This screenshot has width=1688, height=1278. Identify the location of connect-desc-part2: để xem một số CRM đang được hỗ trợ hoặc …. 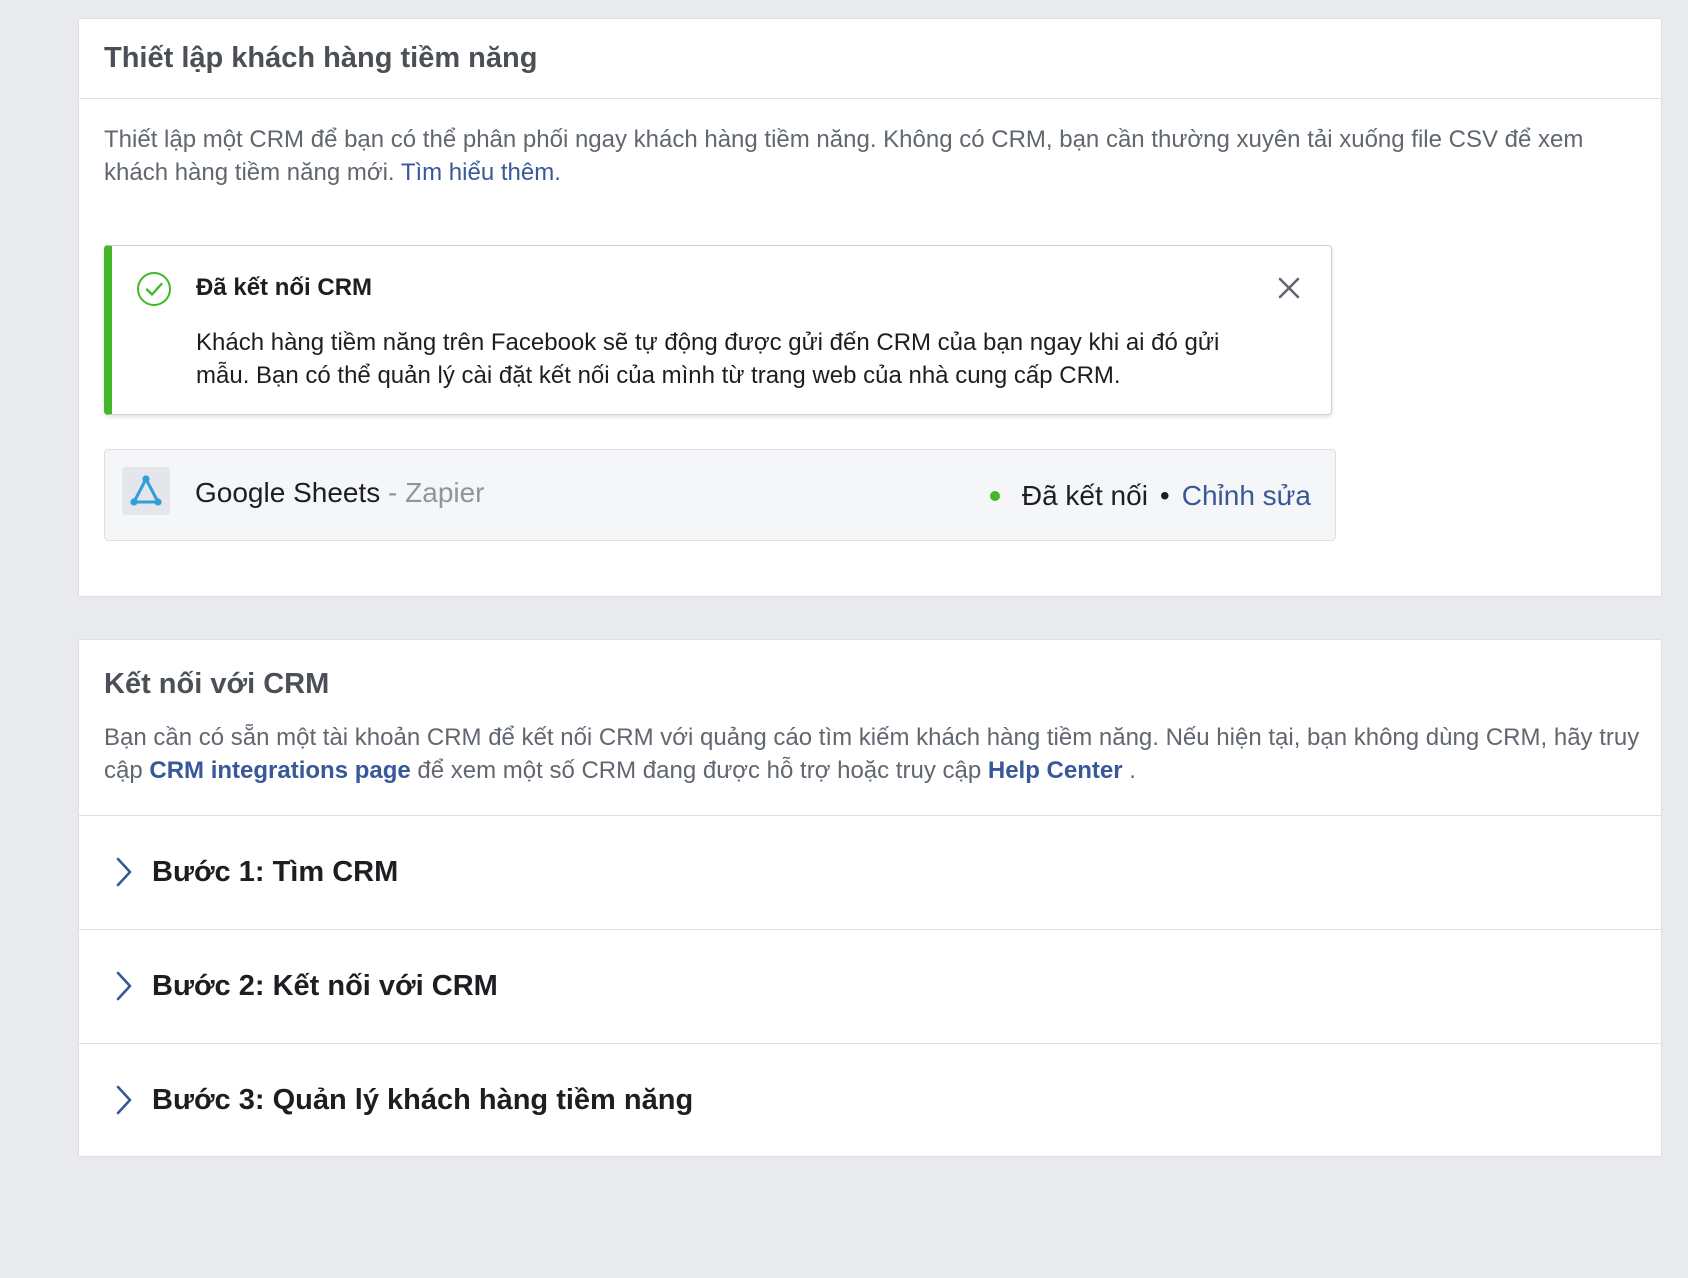
(699, 770).